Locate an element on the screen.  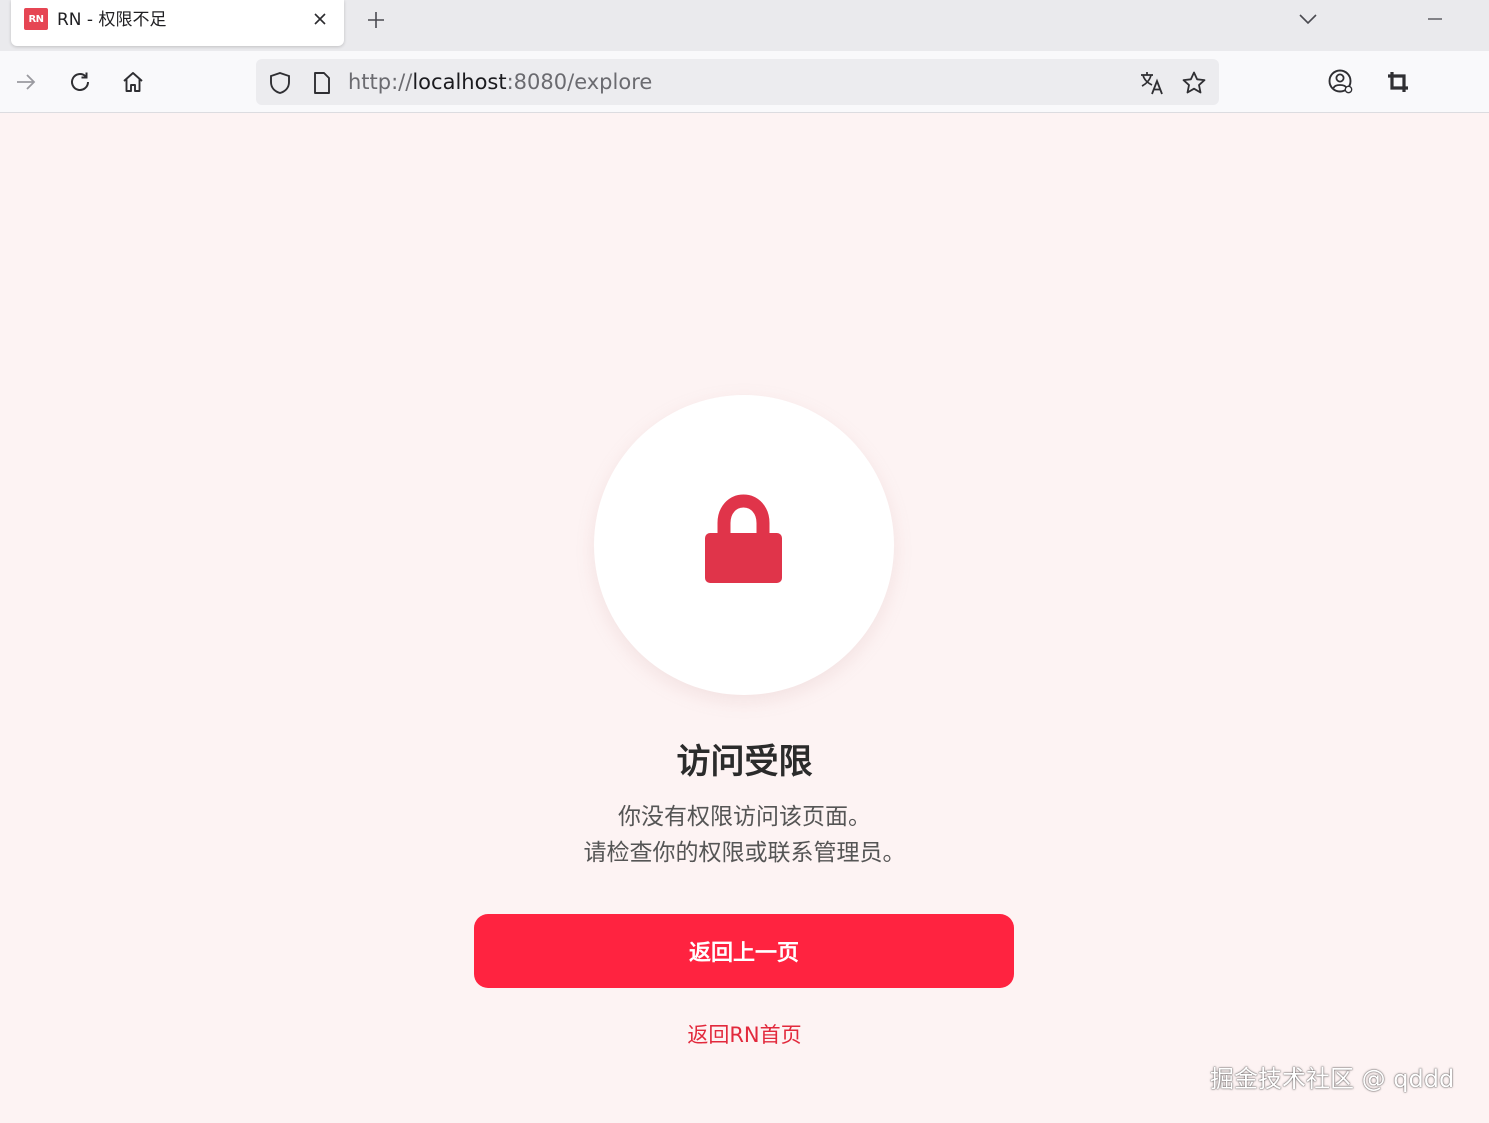
watermark: 掘金技术社区 @ qddd is located at coordinates (1332, 1079).